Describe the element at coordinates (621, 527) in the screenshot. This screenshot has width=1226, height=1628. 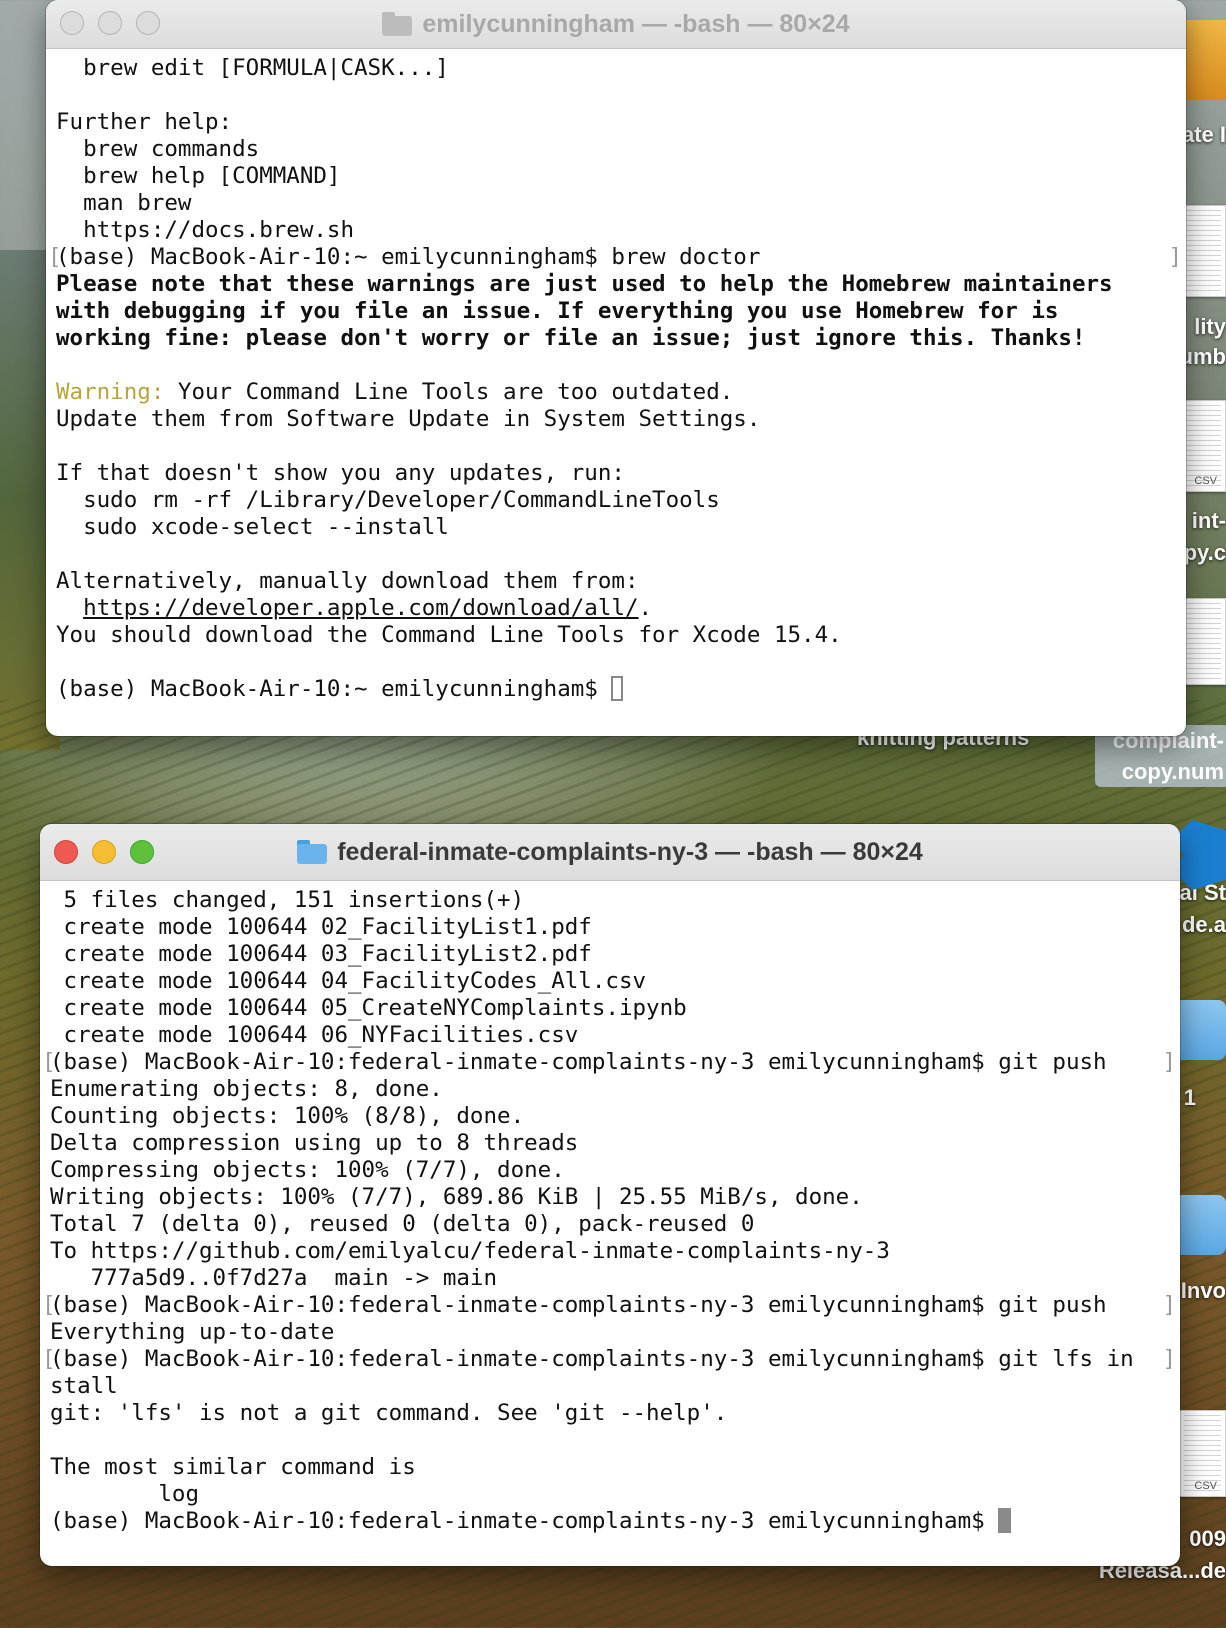
I see `terminal-line: sudo xcode-select --install` at that location.